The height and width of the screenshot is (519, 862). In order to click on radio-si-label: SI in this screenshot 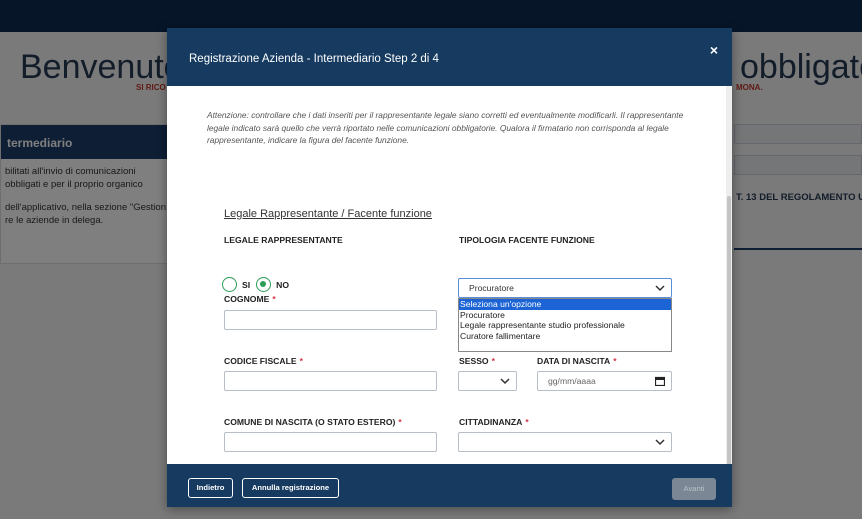, I will do `click(246, 284)`.